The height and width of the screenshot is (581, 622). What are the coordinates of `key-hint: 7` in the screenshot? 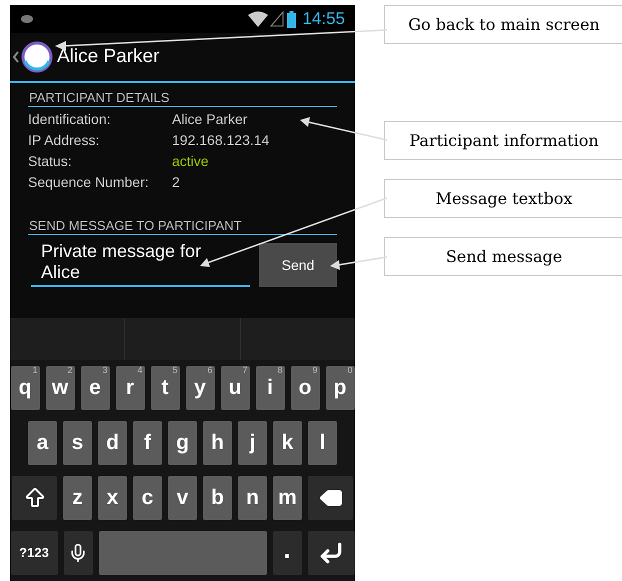 It's located at (245, 370).